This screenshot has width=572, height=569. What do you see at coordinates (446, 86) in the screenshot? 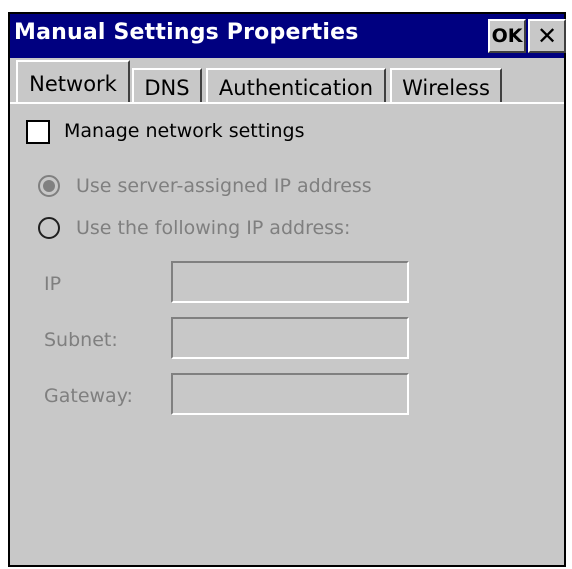
I see `tab-wireless: Wireless` at bounding box center [446, 86].